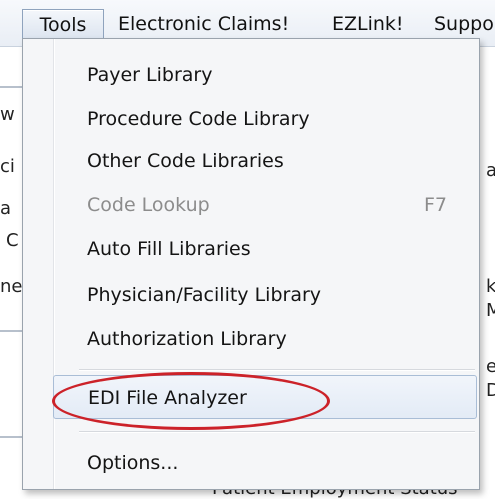  Describe the element at coordinates (251, 75) in the screenshot. I see `menu-item-payer-library: Payer Library` at that location.